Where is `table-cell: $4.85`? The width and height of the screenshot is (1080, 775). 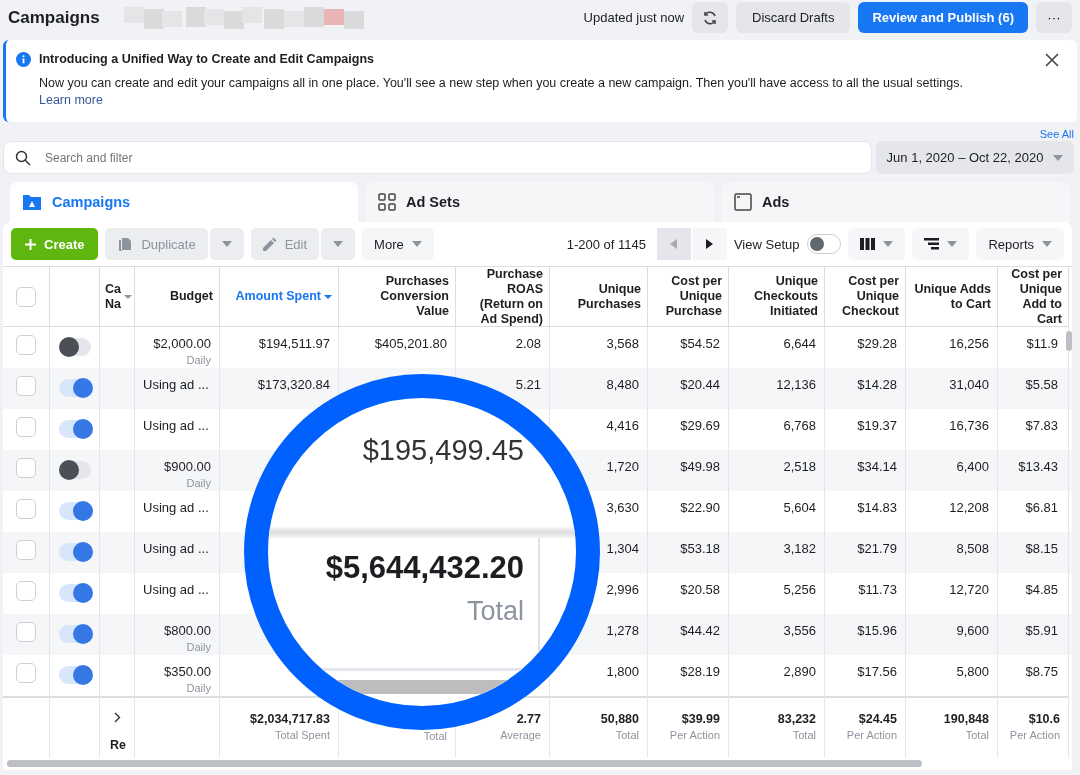 table-cell: $4.85 is located at coordinates (1041, 589).